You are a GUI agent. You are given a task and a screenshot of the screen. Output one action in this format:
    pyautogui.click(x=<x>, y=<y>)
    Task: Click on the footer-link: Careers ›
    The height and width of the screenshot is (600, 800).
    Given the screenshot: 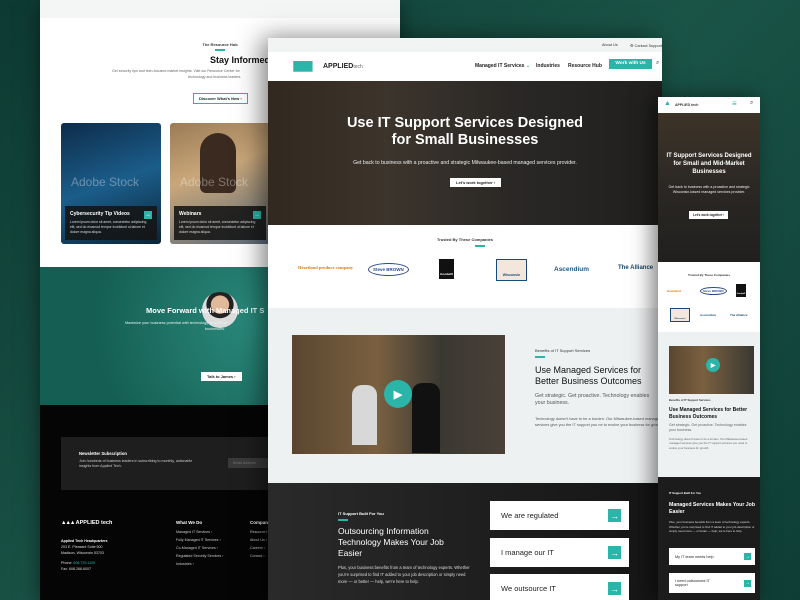 What is the action you would take?
    pyautogui.click(x=259, y=548)
    